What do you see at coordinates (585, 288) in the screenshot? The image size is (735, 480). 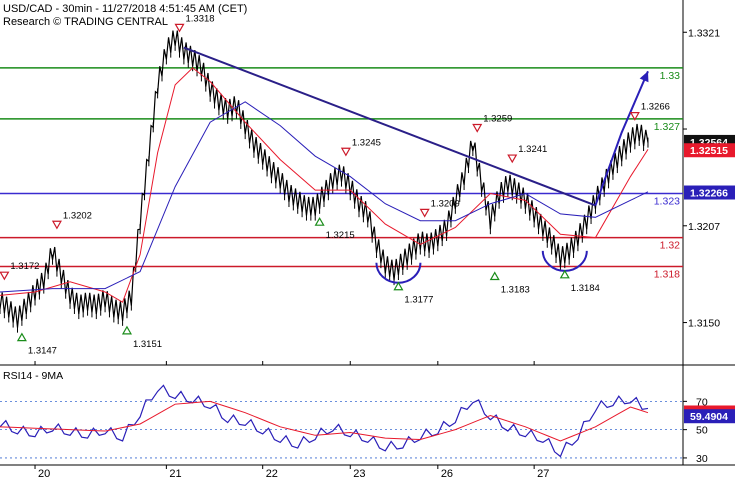 I see `pivot-low-label: 1.3184` at bounding box center [585, 288].